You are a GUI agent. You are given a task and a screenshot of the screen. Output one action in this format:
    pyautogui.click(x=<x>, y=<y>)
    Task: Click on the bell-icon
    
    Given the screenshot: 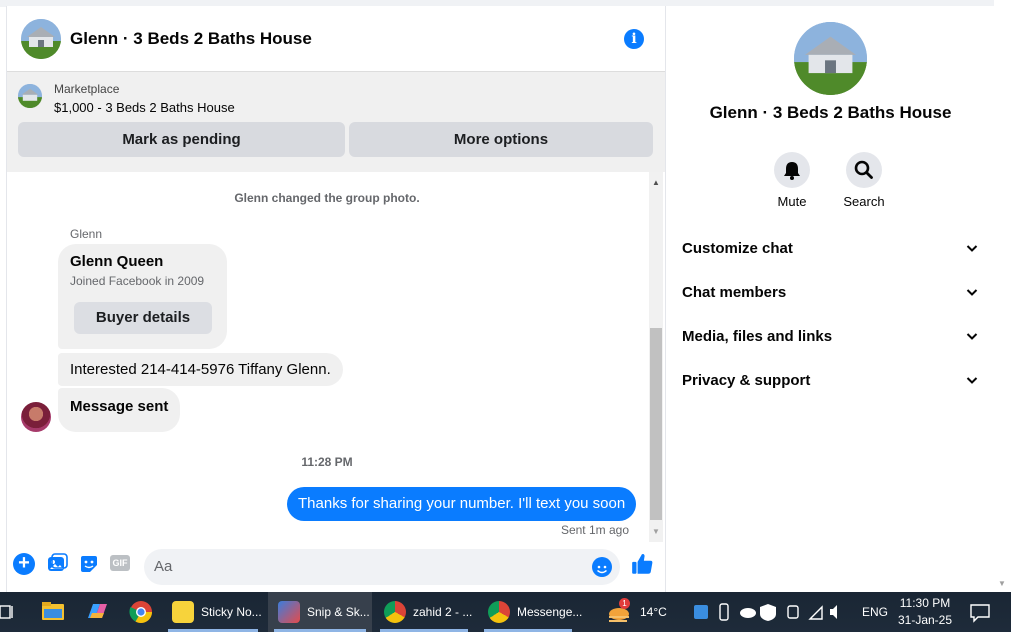 What is the action you would take?
    pyautogui.click(x=792, y=171)
    